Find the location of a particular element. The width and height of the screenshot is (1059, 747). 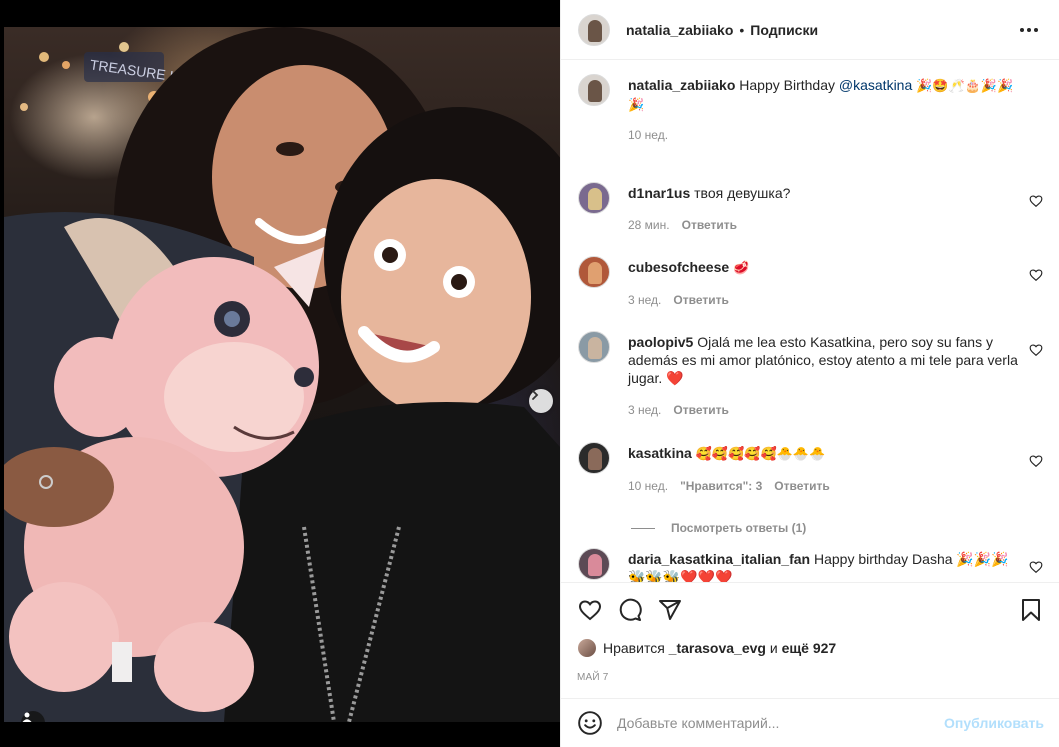

post-actions: Нравится _tarasova_evg и ещё 927 май 7 is located at coordinates (810, 632).